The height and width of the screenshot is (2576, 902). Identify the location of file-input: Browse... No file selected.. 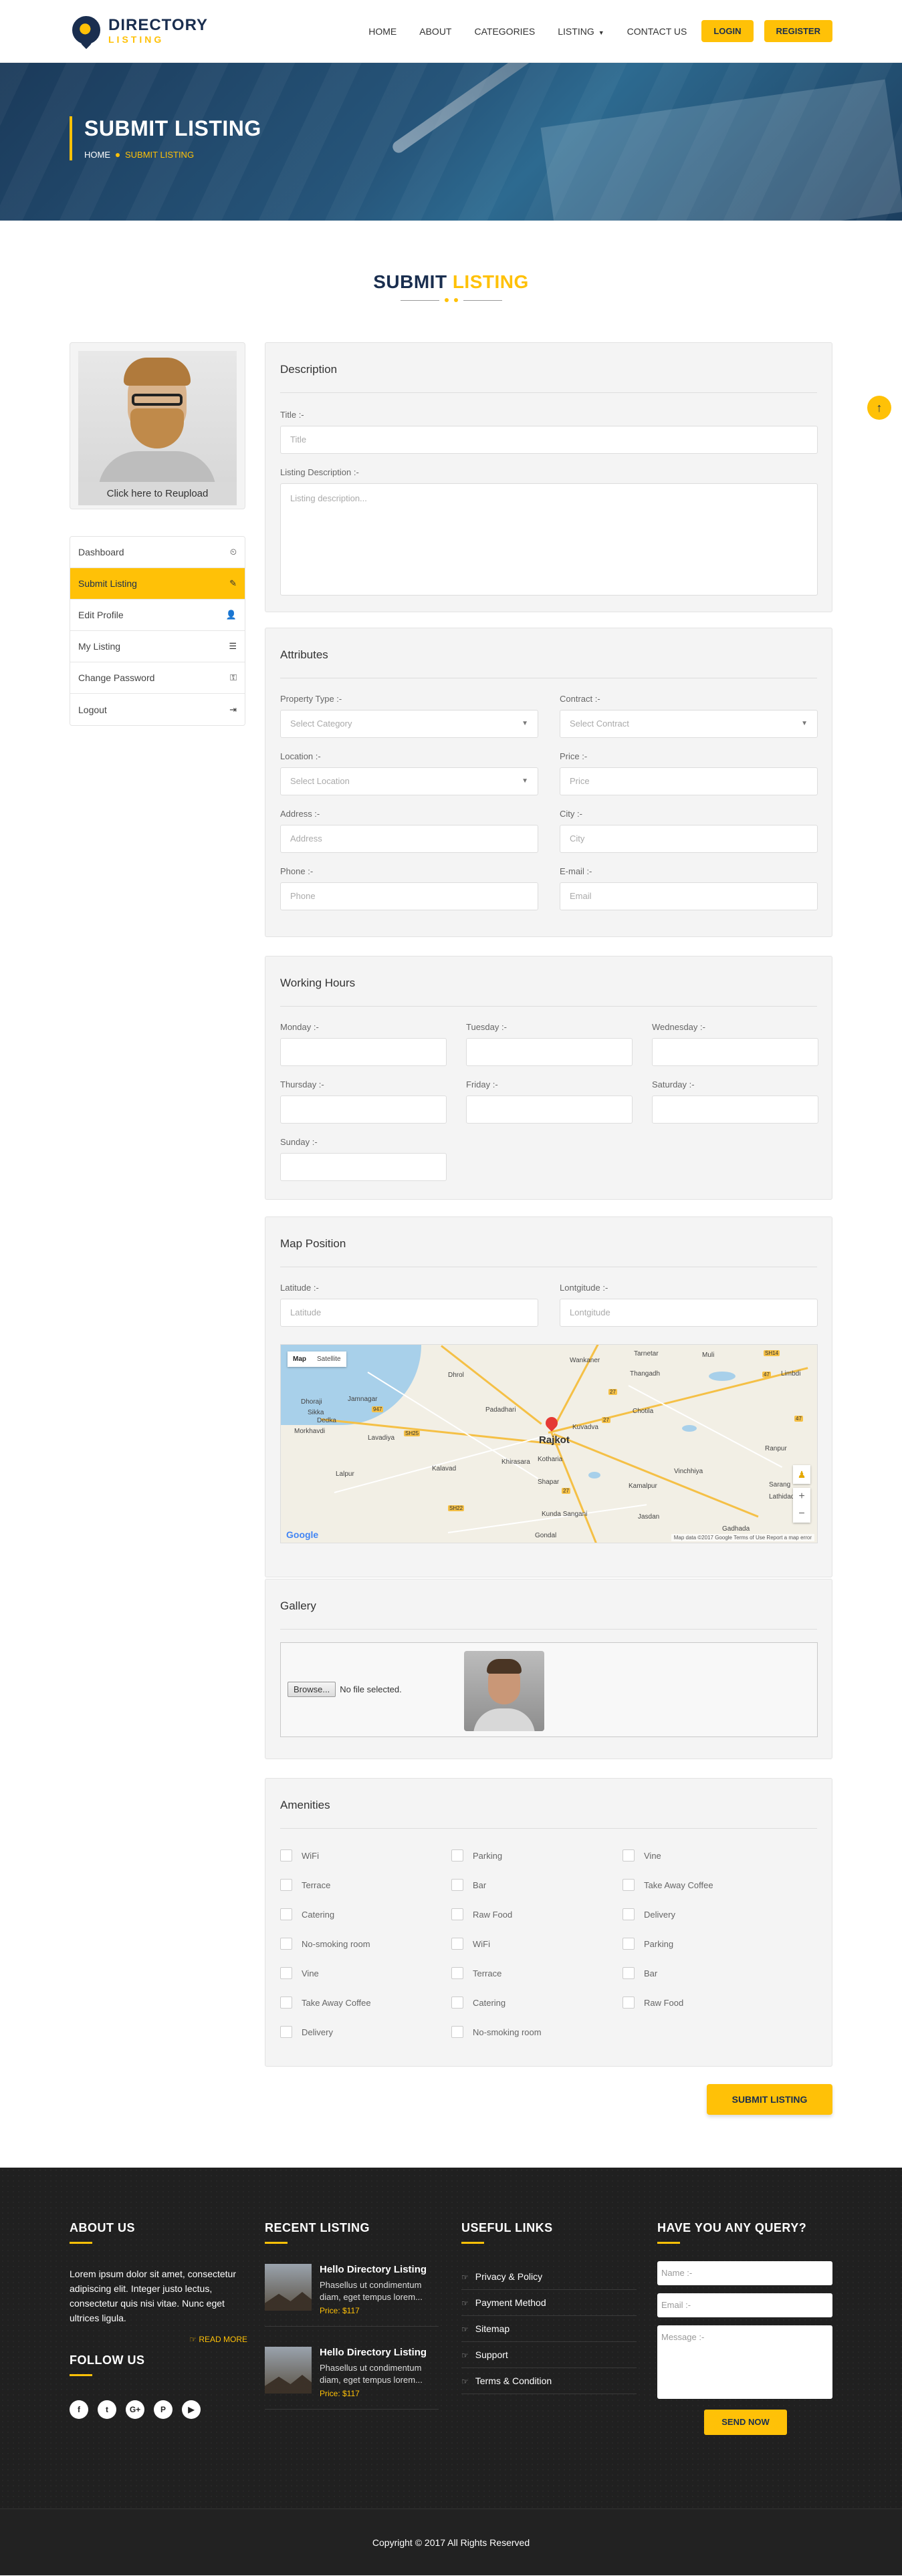
(345, 1689).